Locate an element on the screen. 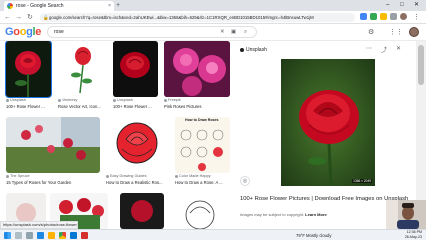 This screenshot has width=426, height=241. more-options-icon: ⋯ is located at coordinates (369, 48).